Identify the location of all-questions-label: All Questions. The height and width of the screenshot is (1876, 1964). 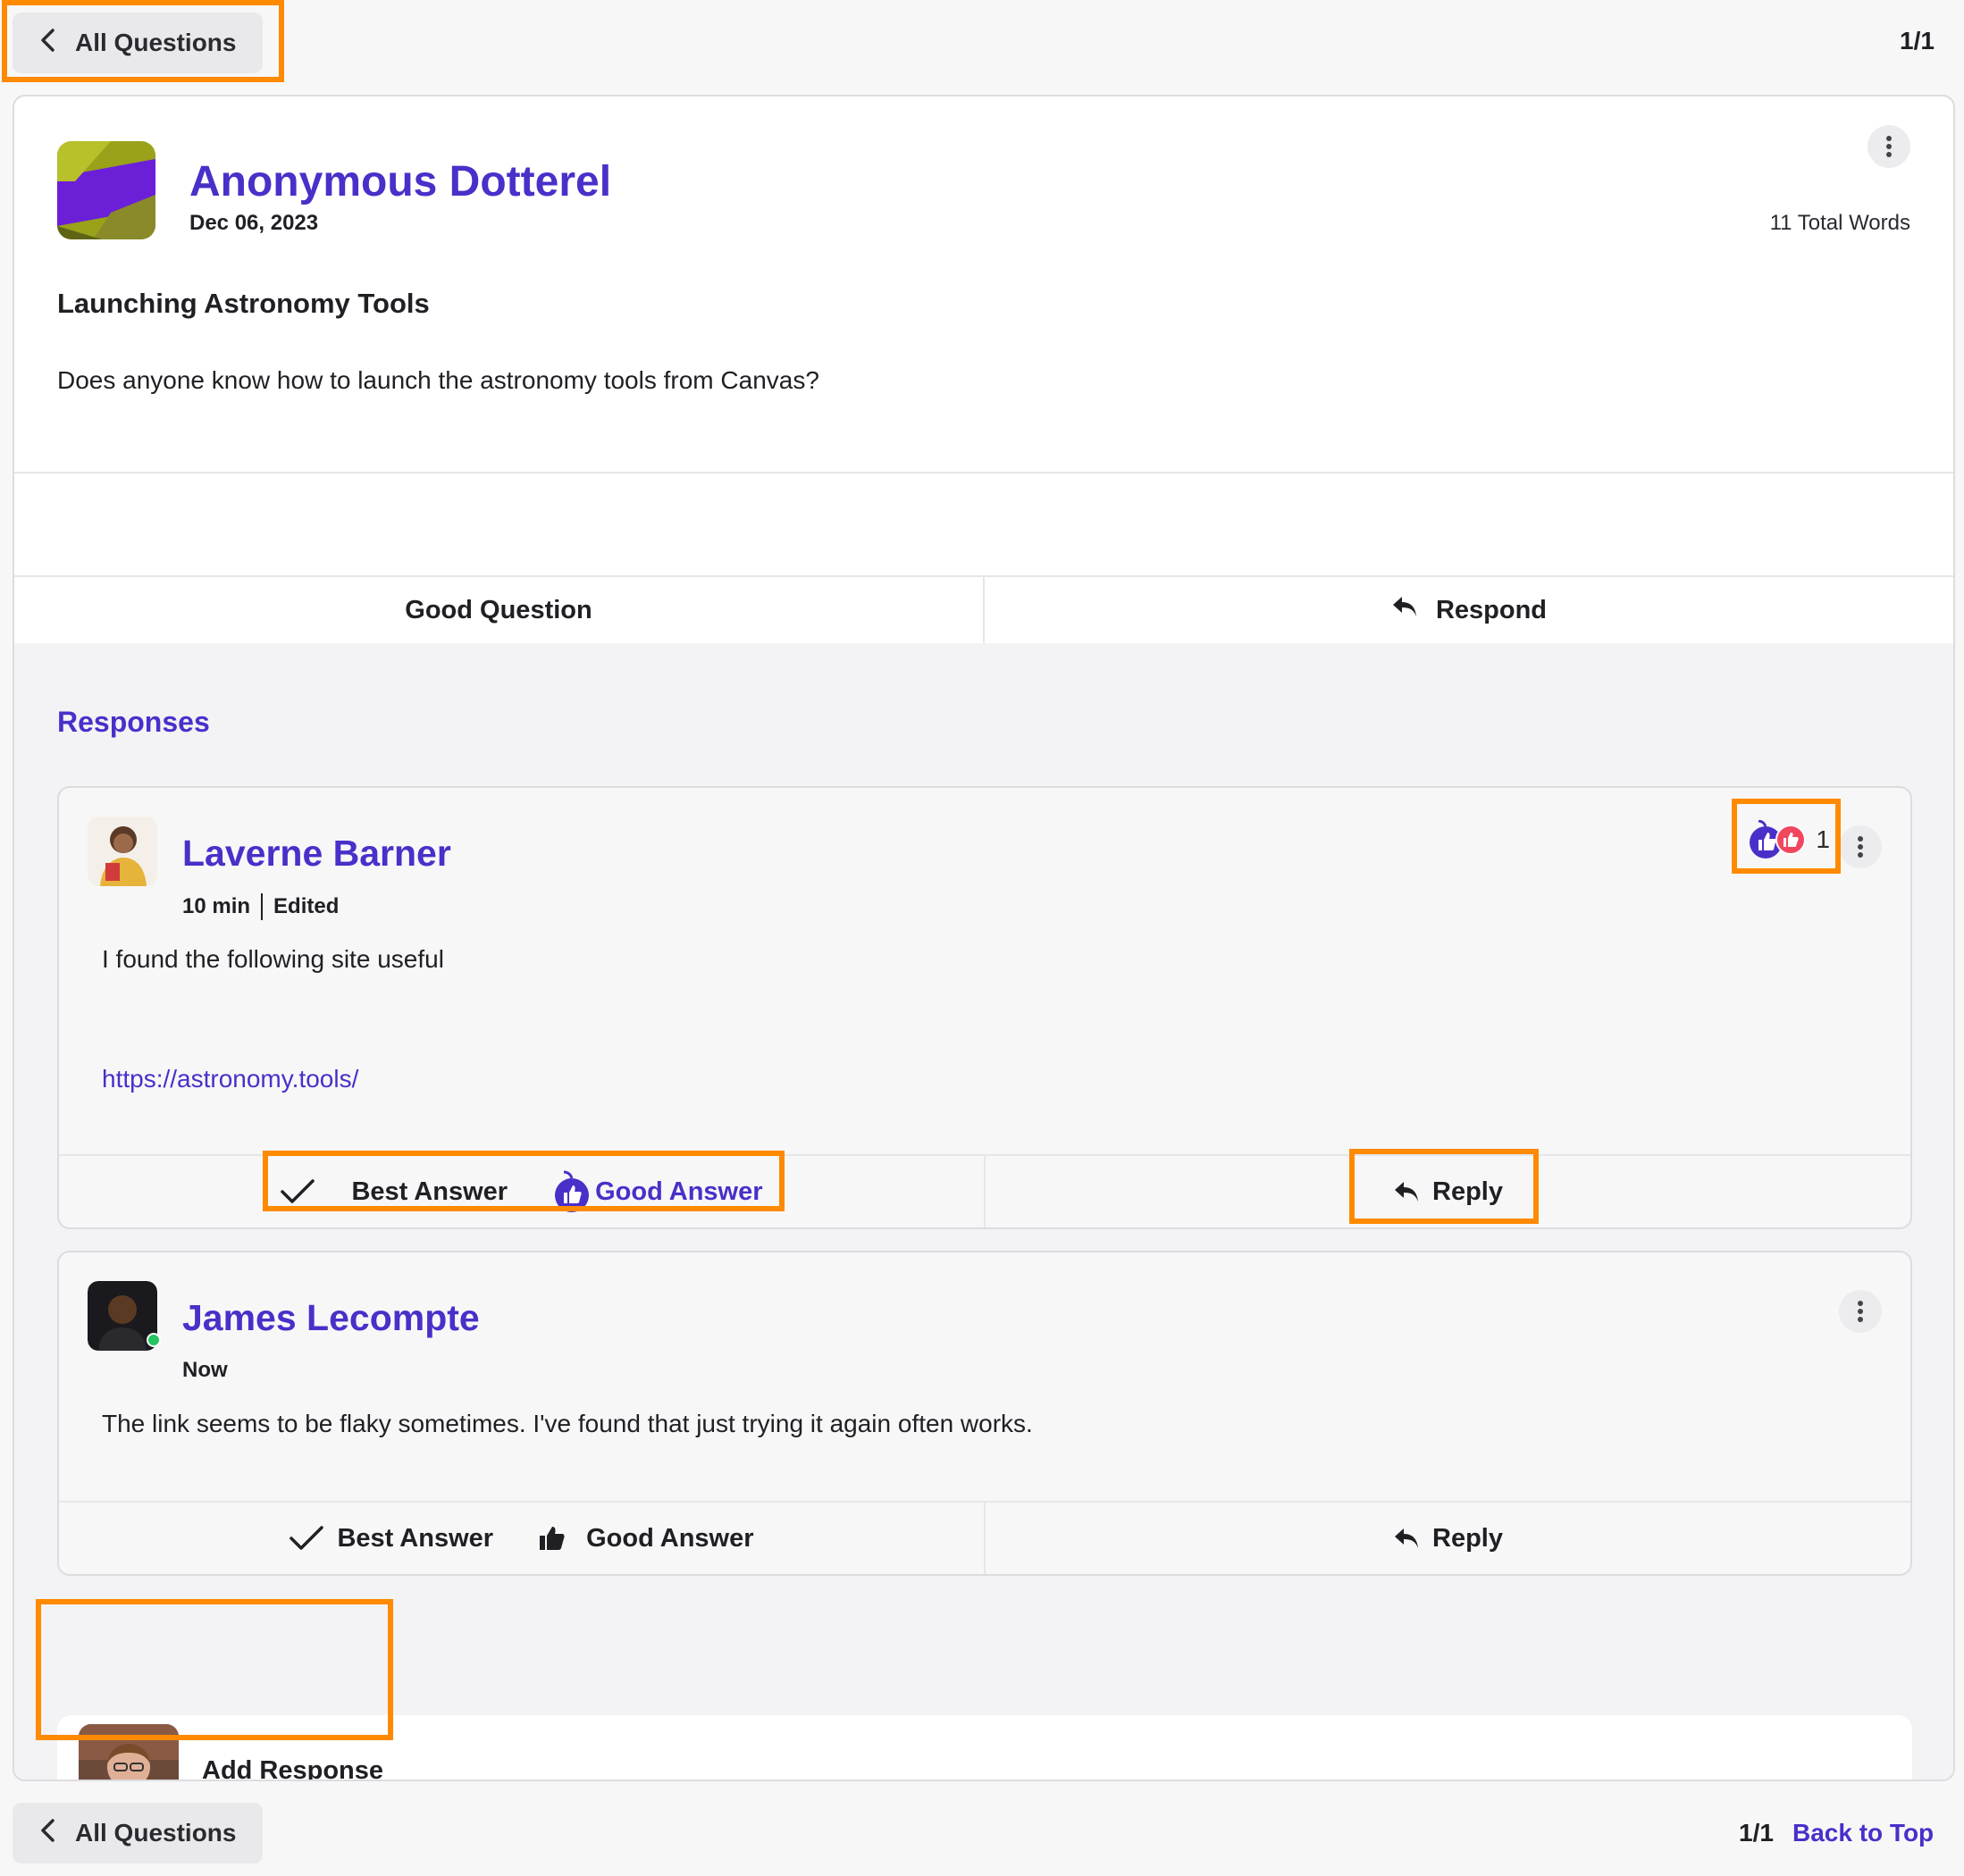
(156, 1833).